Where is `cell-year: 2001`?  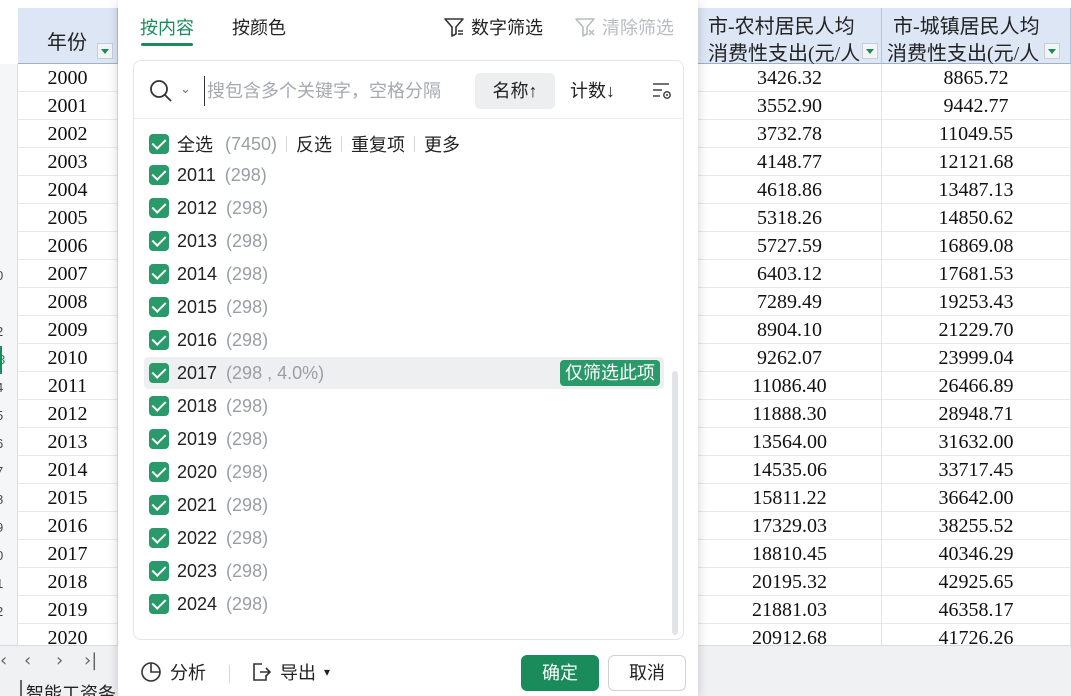 cell-year: 2001 is located at coordinates (68, 106).